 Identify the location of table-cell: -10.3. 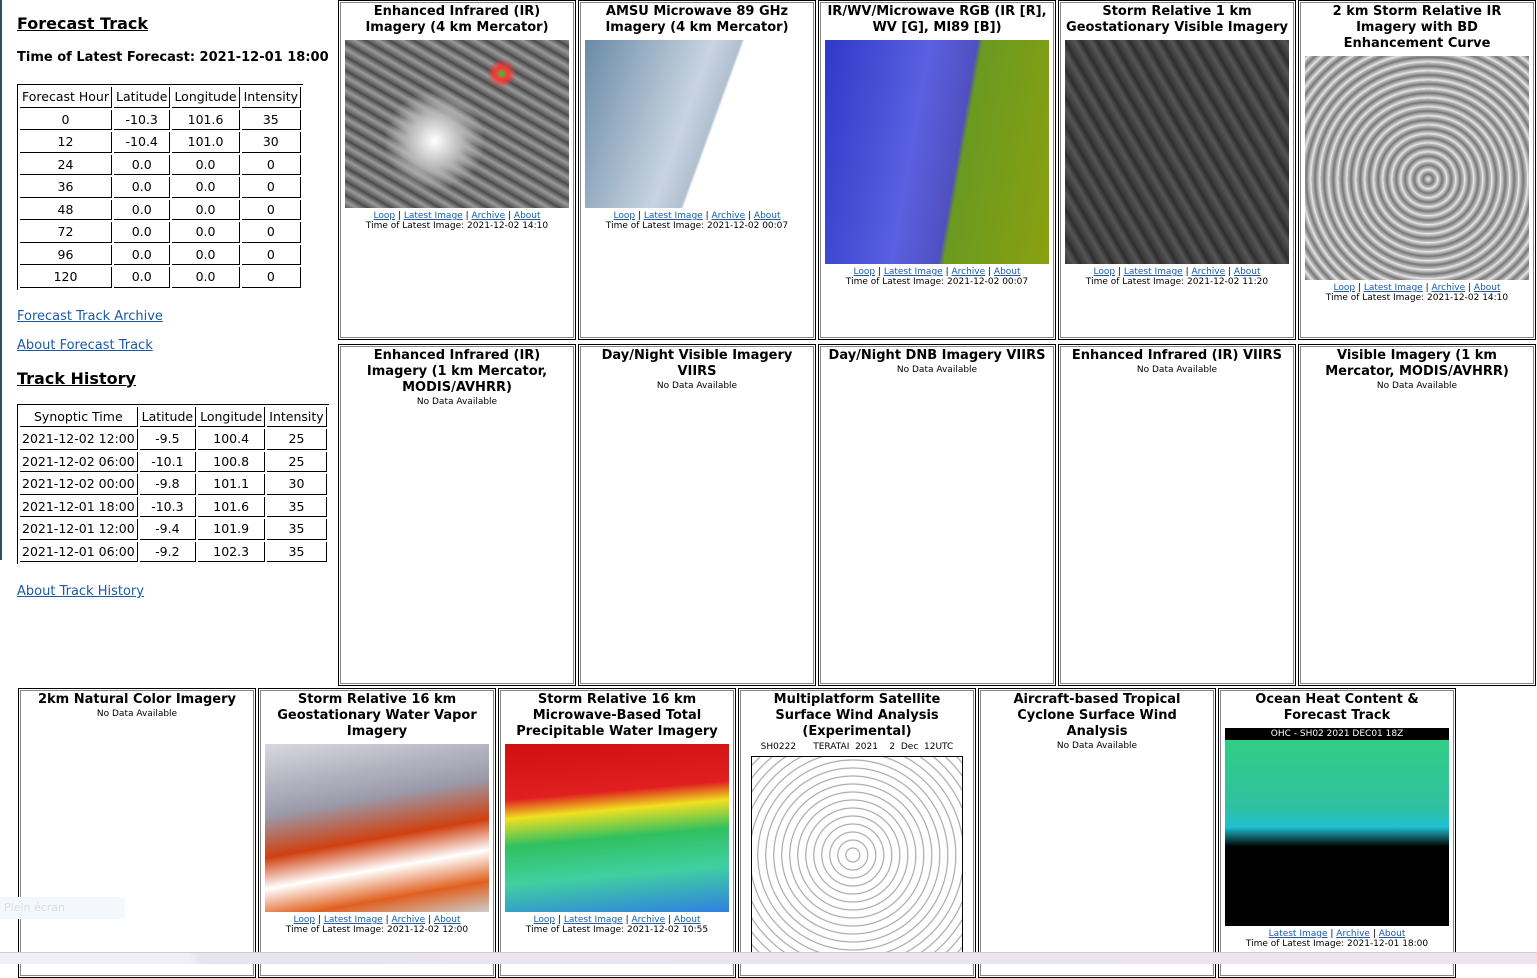
(142, 119).